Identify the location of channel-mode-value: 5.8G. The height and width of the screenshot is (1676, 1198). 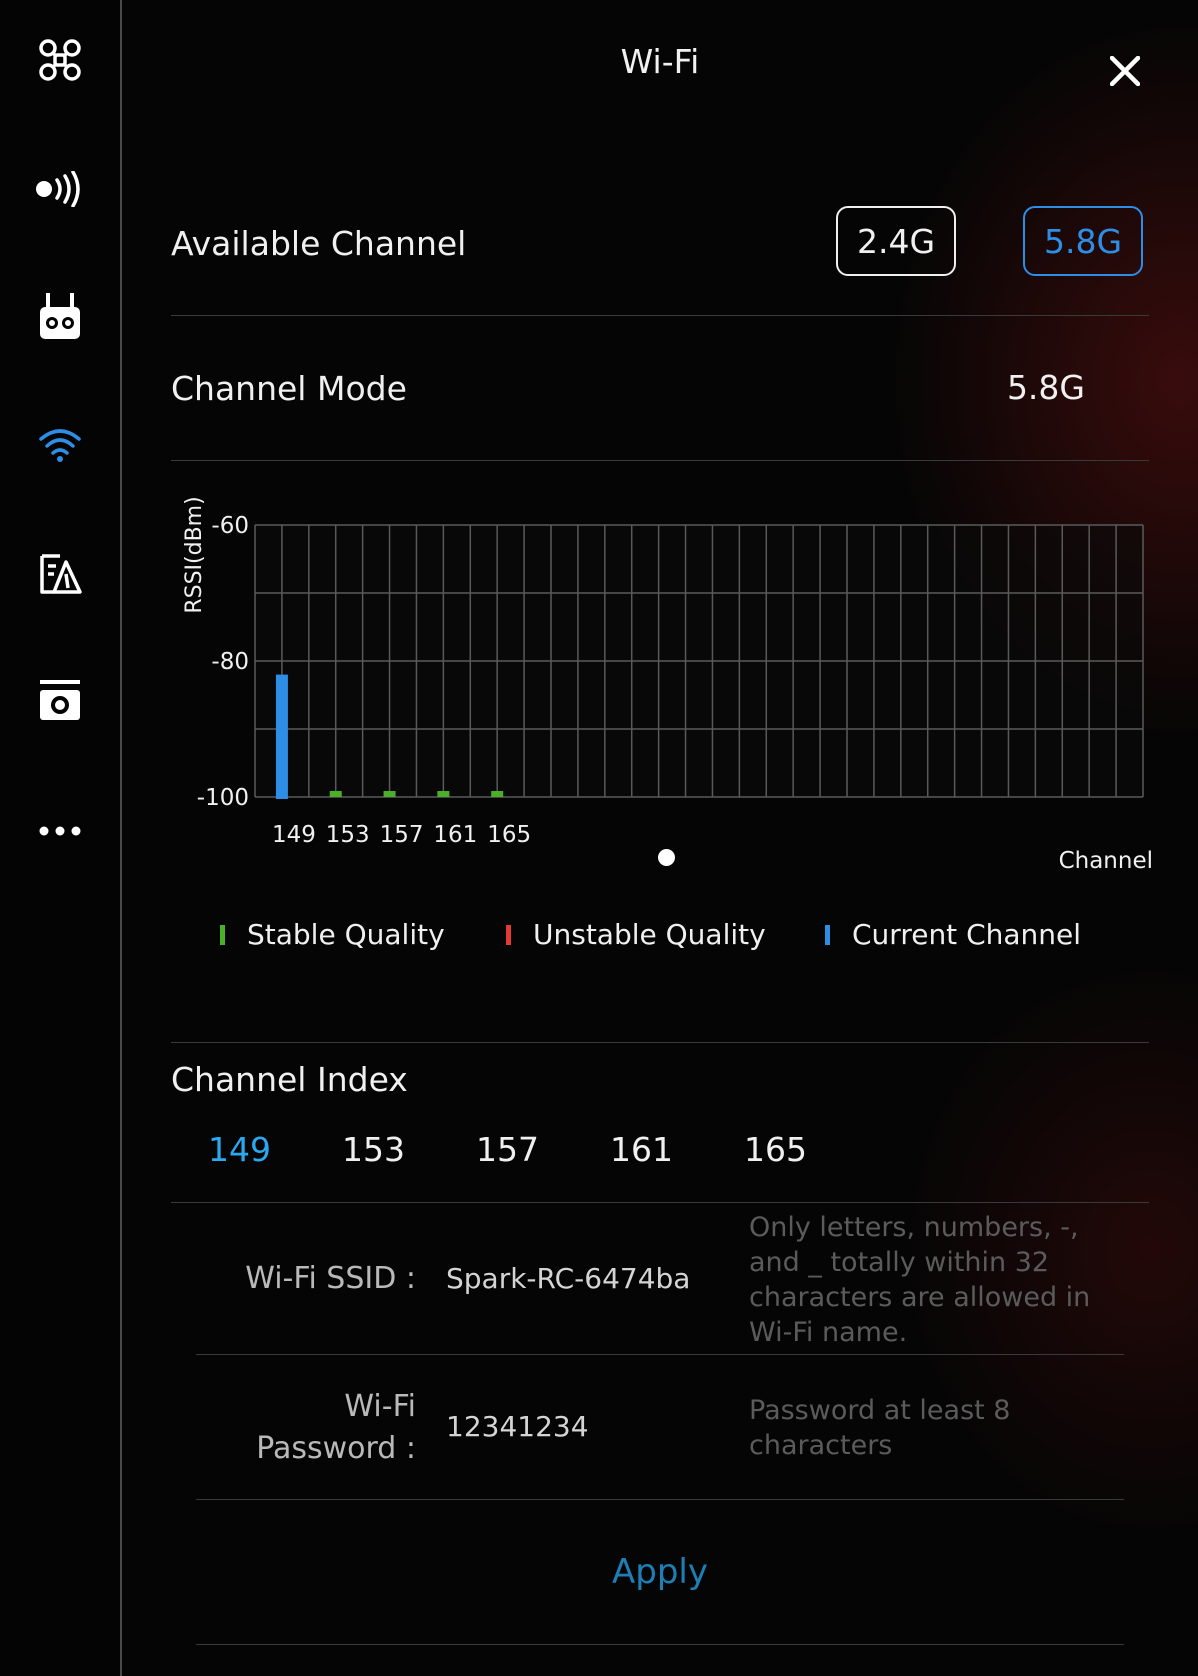
(1045, 387).